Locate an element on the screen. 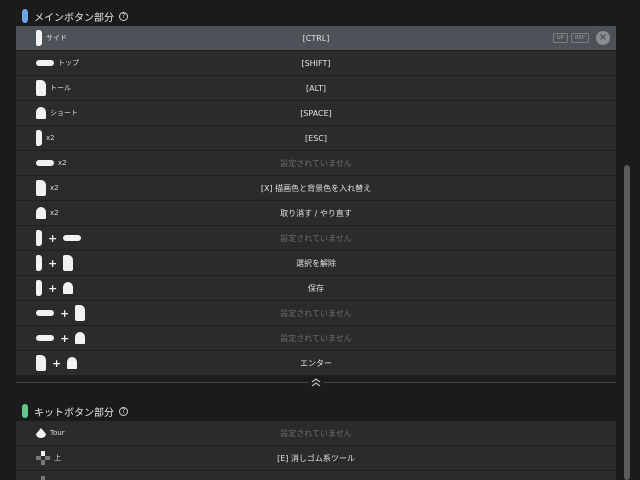 The height and width of the screenshot is (480, 640). kit-section-help-icon: ? is located at coordinates (123, 411).